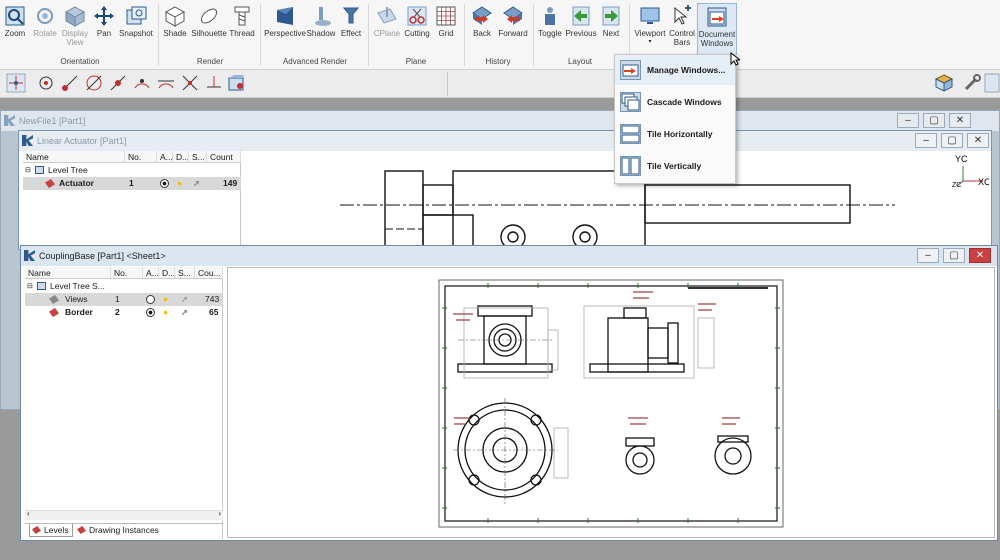  I want to click on tree-row-actuator: Actuator 1 ● ➚ 149, so click(132, 183).